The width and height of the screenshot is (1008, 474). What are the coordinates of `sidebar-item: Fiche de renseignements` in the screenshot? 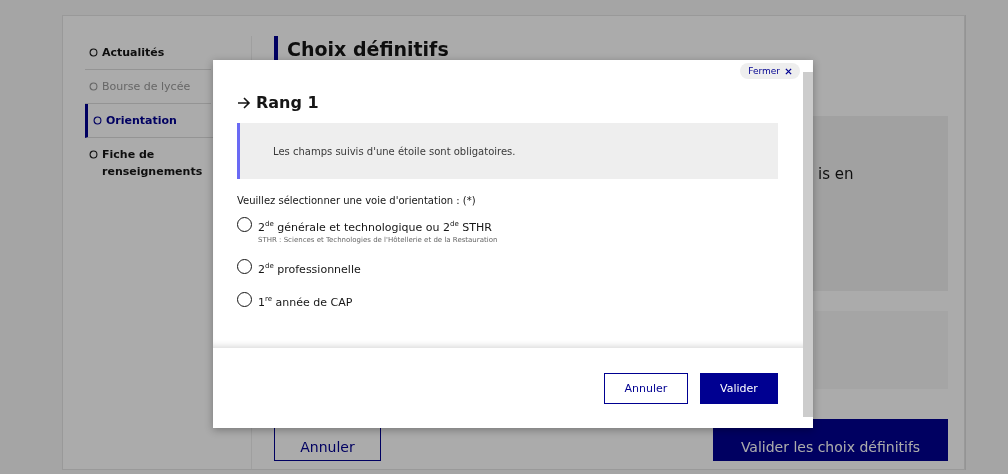 It's located at (148, 163).